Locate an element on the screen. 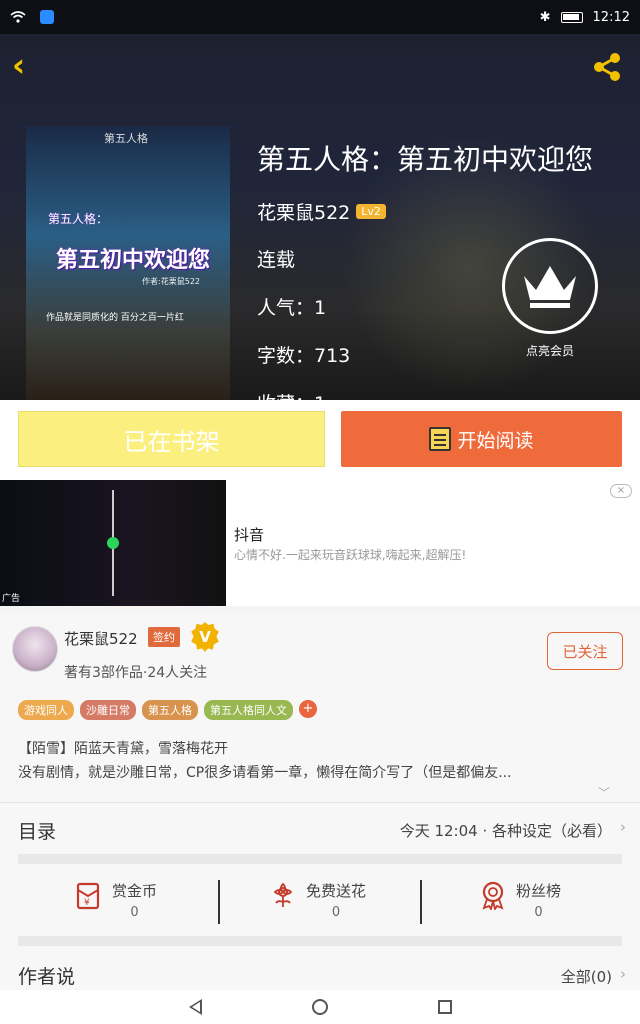  nav-recent-apps-icon is located at coordinates (444, 1007).